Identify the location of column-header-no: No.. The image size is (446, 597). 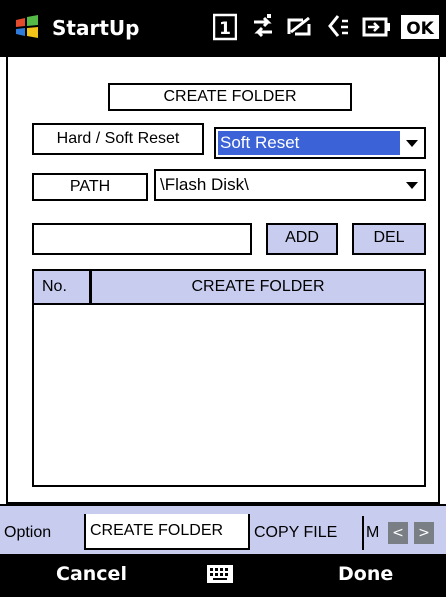
(63, 287).